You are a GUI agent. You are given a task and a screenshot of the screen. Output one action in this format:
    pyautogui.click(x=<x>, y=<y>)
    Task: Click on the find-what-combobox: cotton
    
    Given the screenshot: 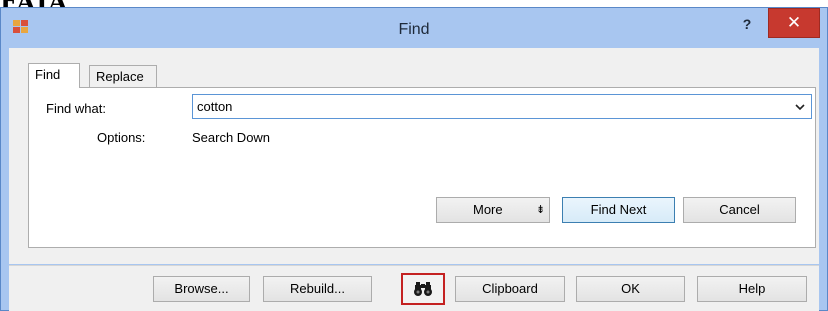 What is the action you would take?
    pyautogui.click(x=502, y=106)
    